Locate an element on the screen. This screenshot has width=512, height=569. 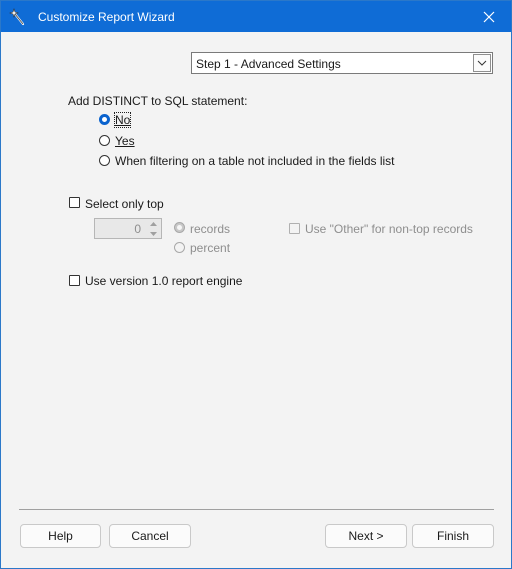
next-button-label: Next > is located at coordinates (366, 536).